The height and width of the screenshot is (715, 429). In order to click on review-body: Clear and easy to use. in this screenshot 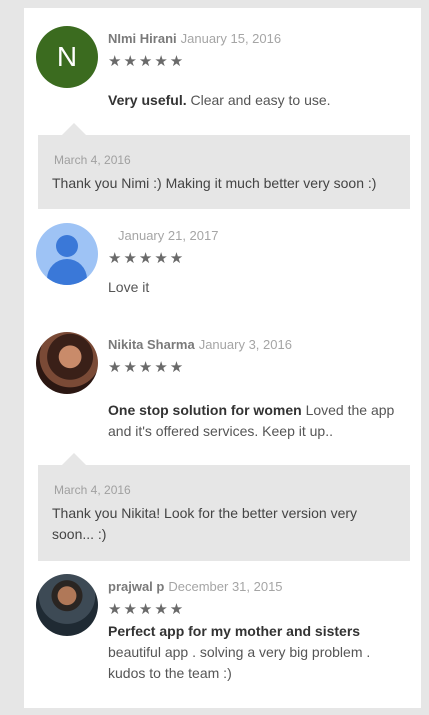, I will do `click(260, 100)`.